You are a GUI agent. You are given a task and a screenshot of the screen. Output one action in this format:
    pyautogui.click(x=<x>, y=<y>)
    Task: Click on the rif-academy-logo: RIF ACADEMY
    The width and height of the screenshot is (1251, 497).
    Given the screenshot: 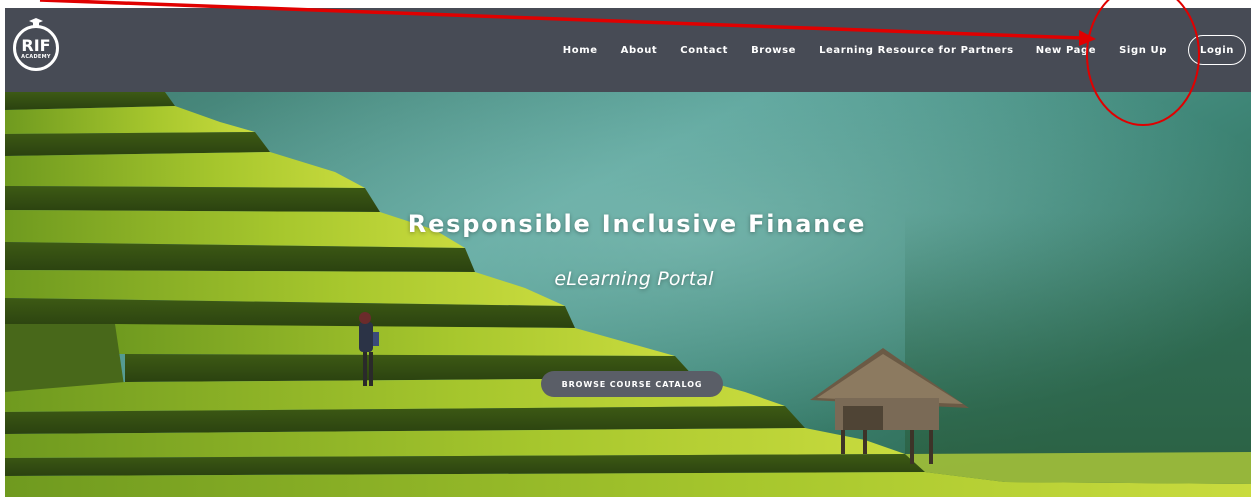 What is the action you would take?
    pyautogui.click(x=36, y=44)
    